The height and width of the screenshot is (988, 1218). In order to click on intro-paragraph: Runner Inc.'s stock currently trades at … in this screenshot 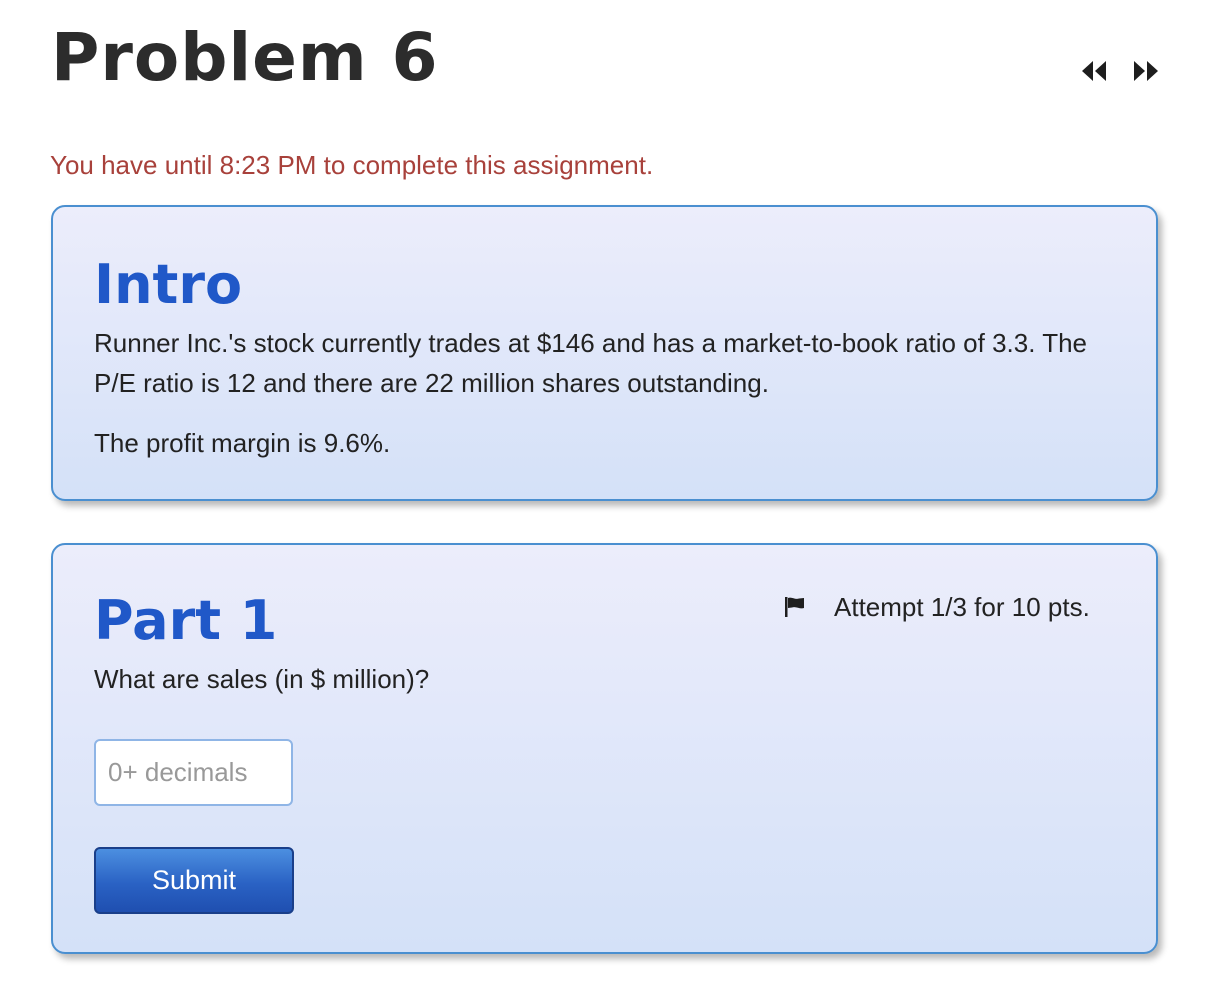, I will do `click(591, 363)`.